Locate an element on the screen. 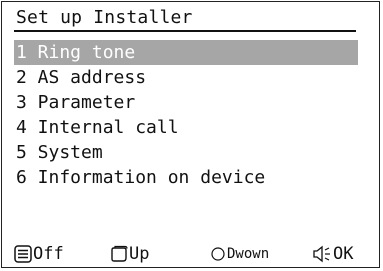 The height and width of the screenshot is (271, 383). off-softkey: Off is located at coordinates (39, 254).